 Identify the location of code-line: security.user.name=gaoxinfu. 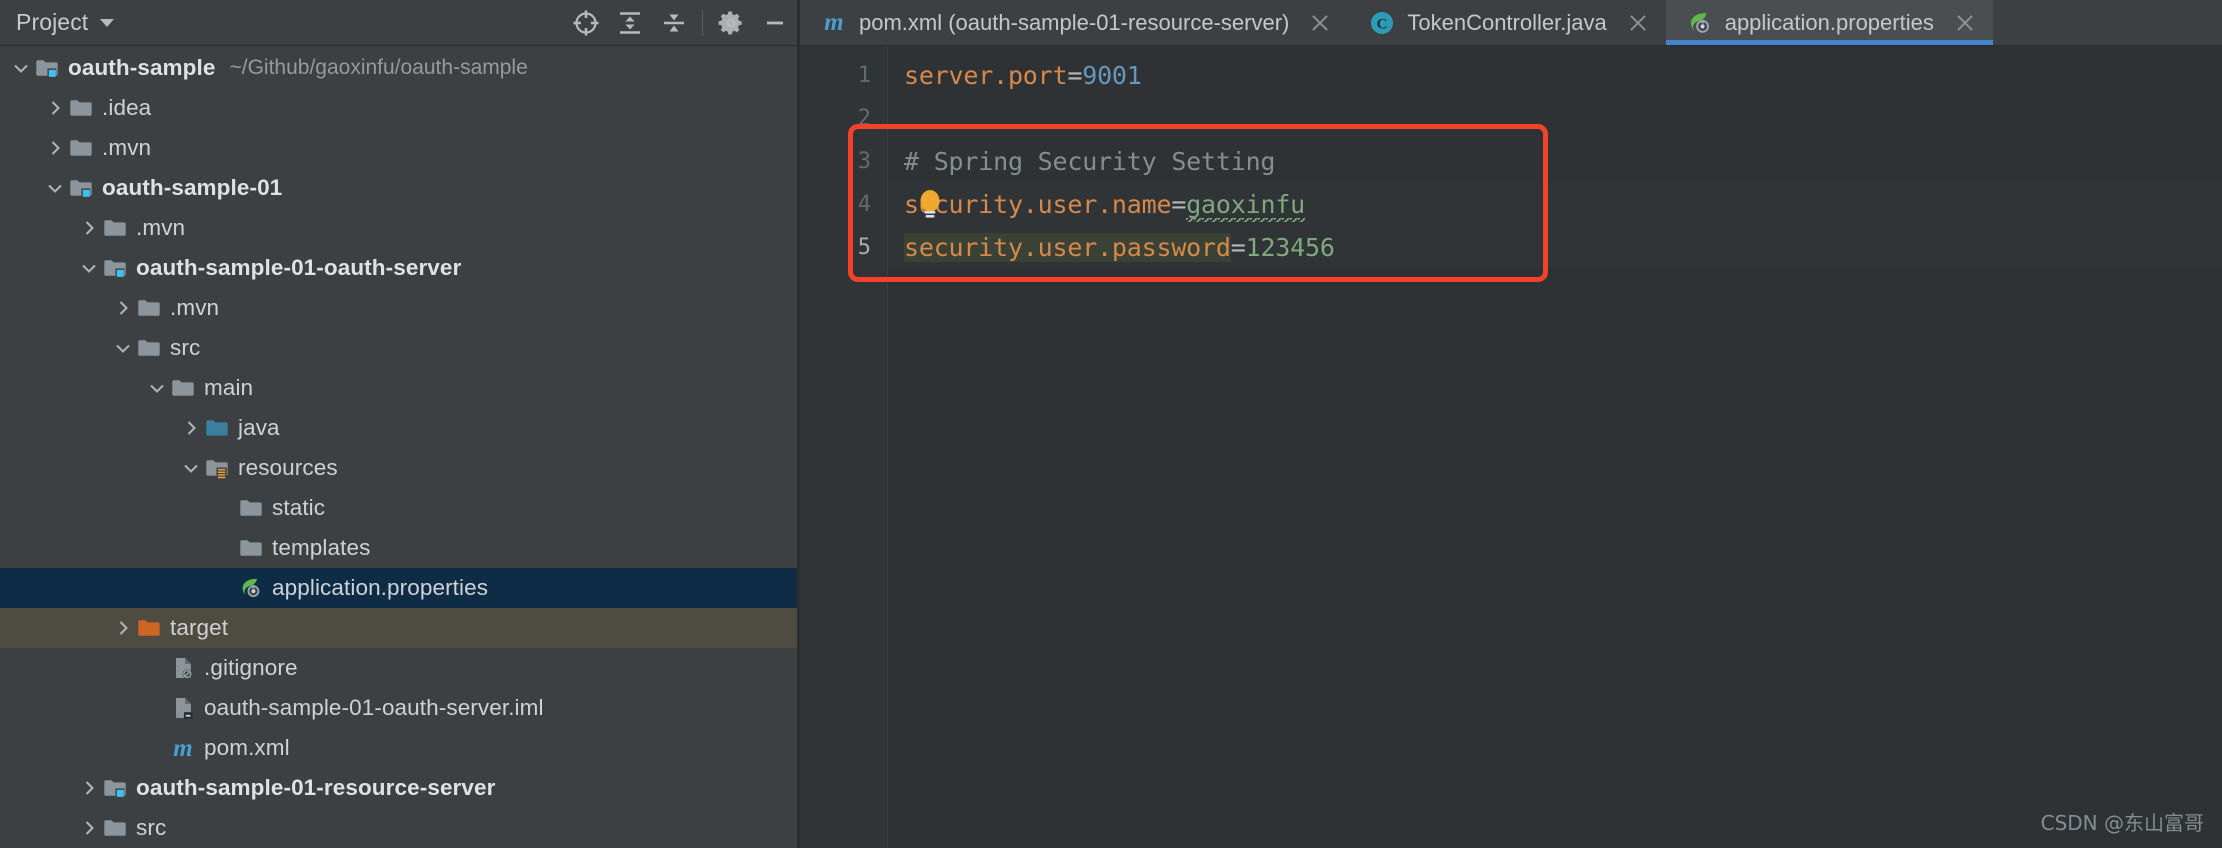
(1555, 204).